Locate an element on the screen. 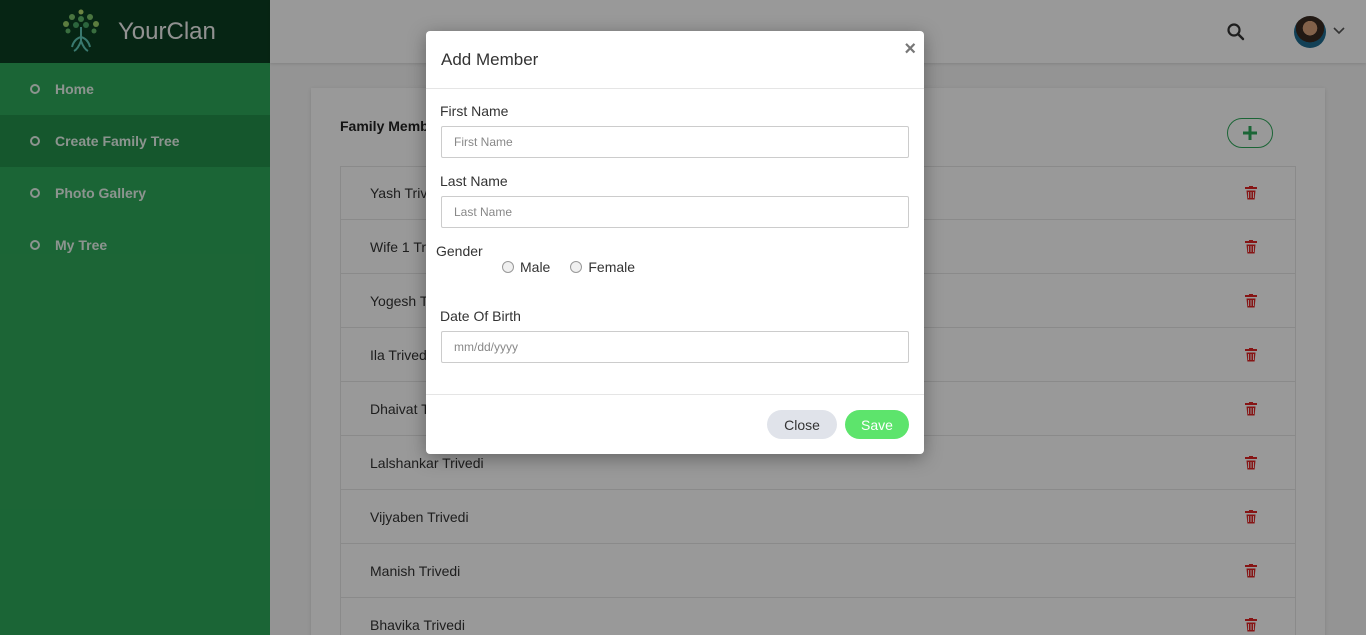 The image size is (1366, 635). save-button: Save is located at coordinates (877, 424).